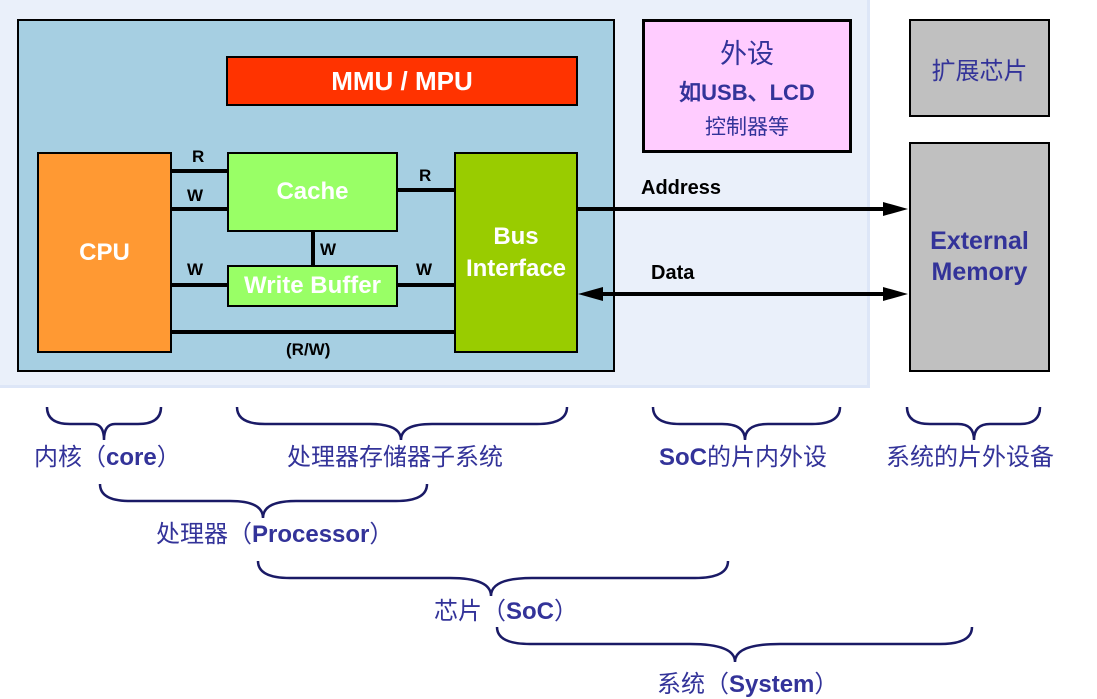 This screenshot has width=1097, height=699. I want to click on caption-core-prefix: 内核（, so click(70, 457).